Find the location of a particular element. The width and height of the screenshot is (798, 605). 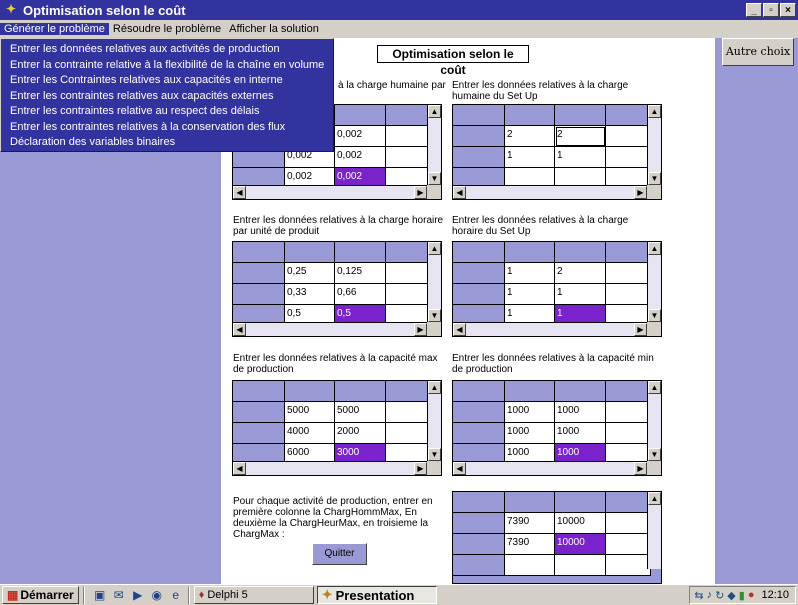

grid-cell-focused: 2 is located at coordinates (580, 136).